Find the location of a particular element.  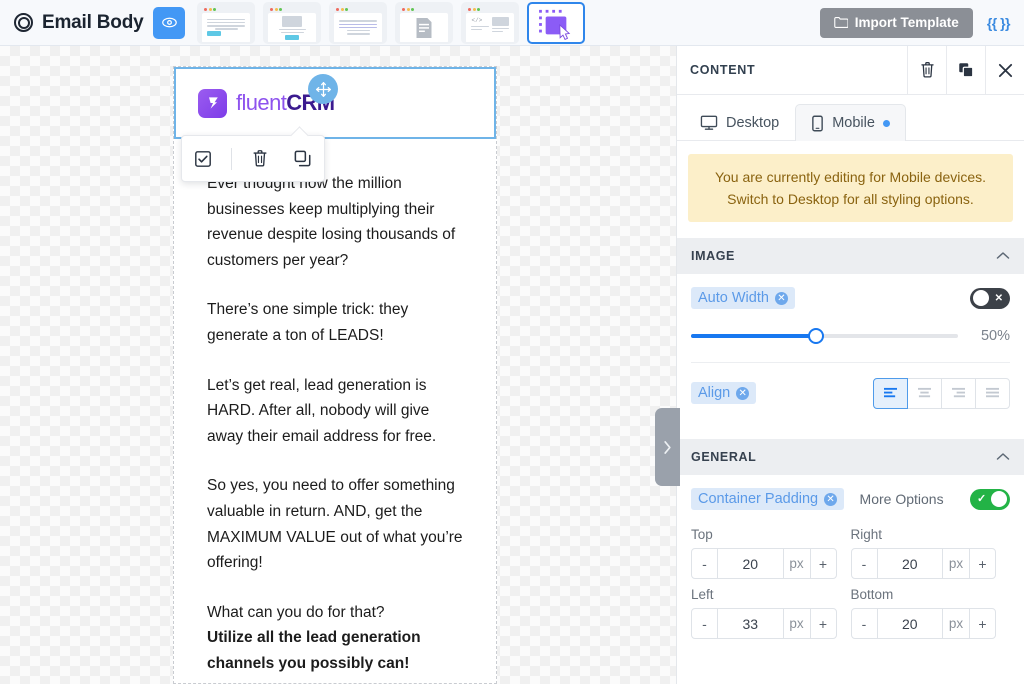

template-thumb-document is located at coordinates (424, 22).